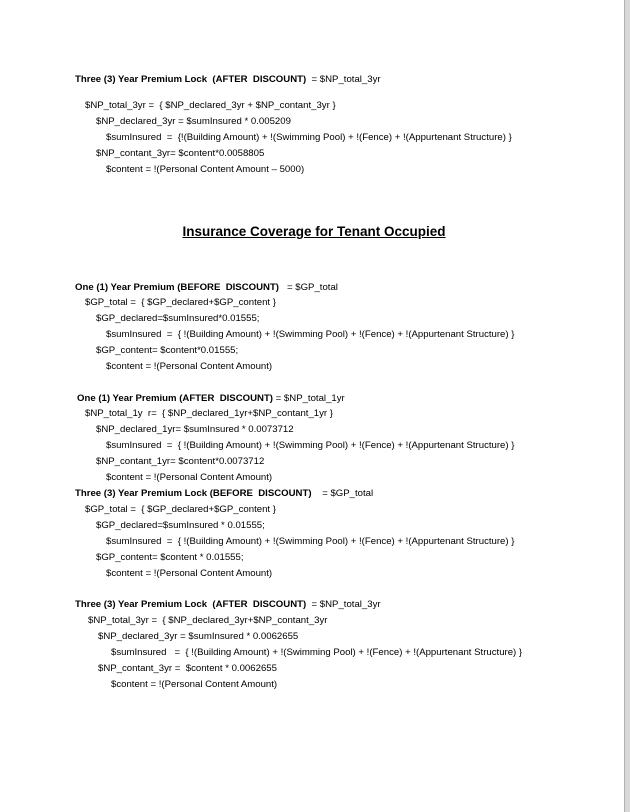 This screenshot has height=812, width=630. Describe the element at coordinates (308, 287) in the screenshot. I see `section2-title-variable: = $GP_total` at that location.